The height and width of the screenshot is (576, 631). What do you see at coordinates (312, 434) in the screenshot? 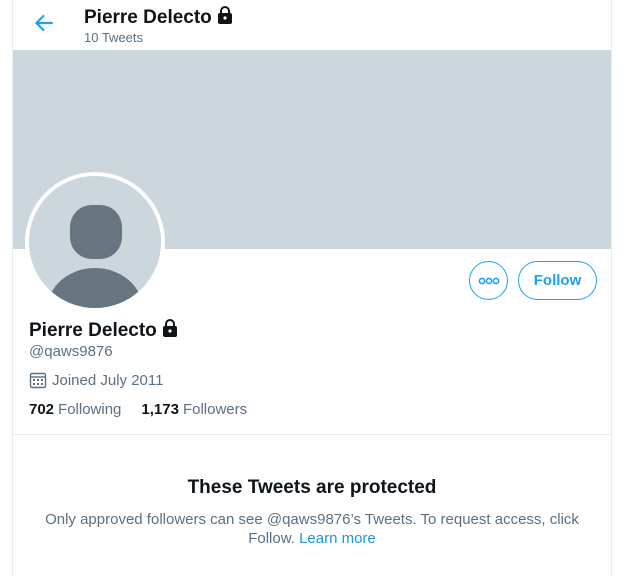
I see `divider` at bounding box center [312, 434].